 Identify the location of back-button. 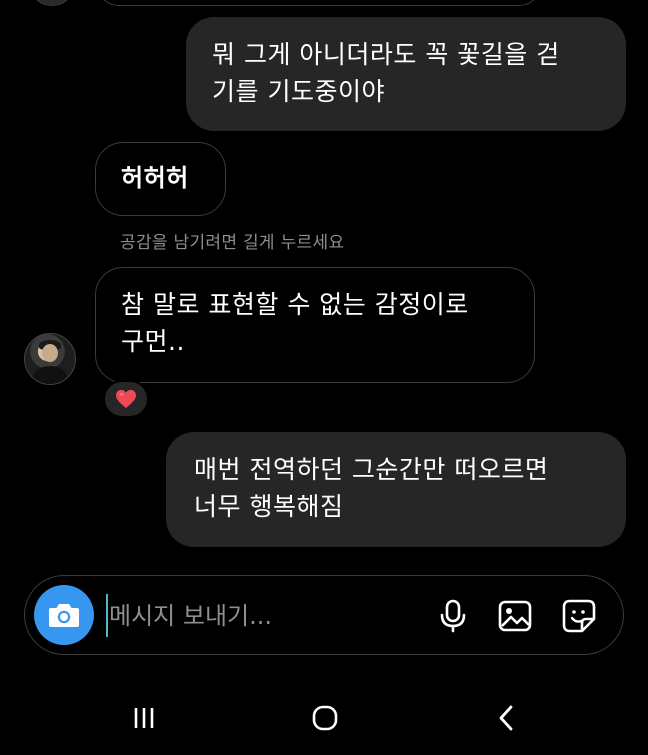
(507, 718).